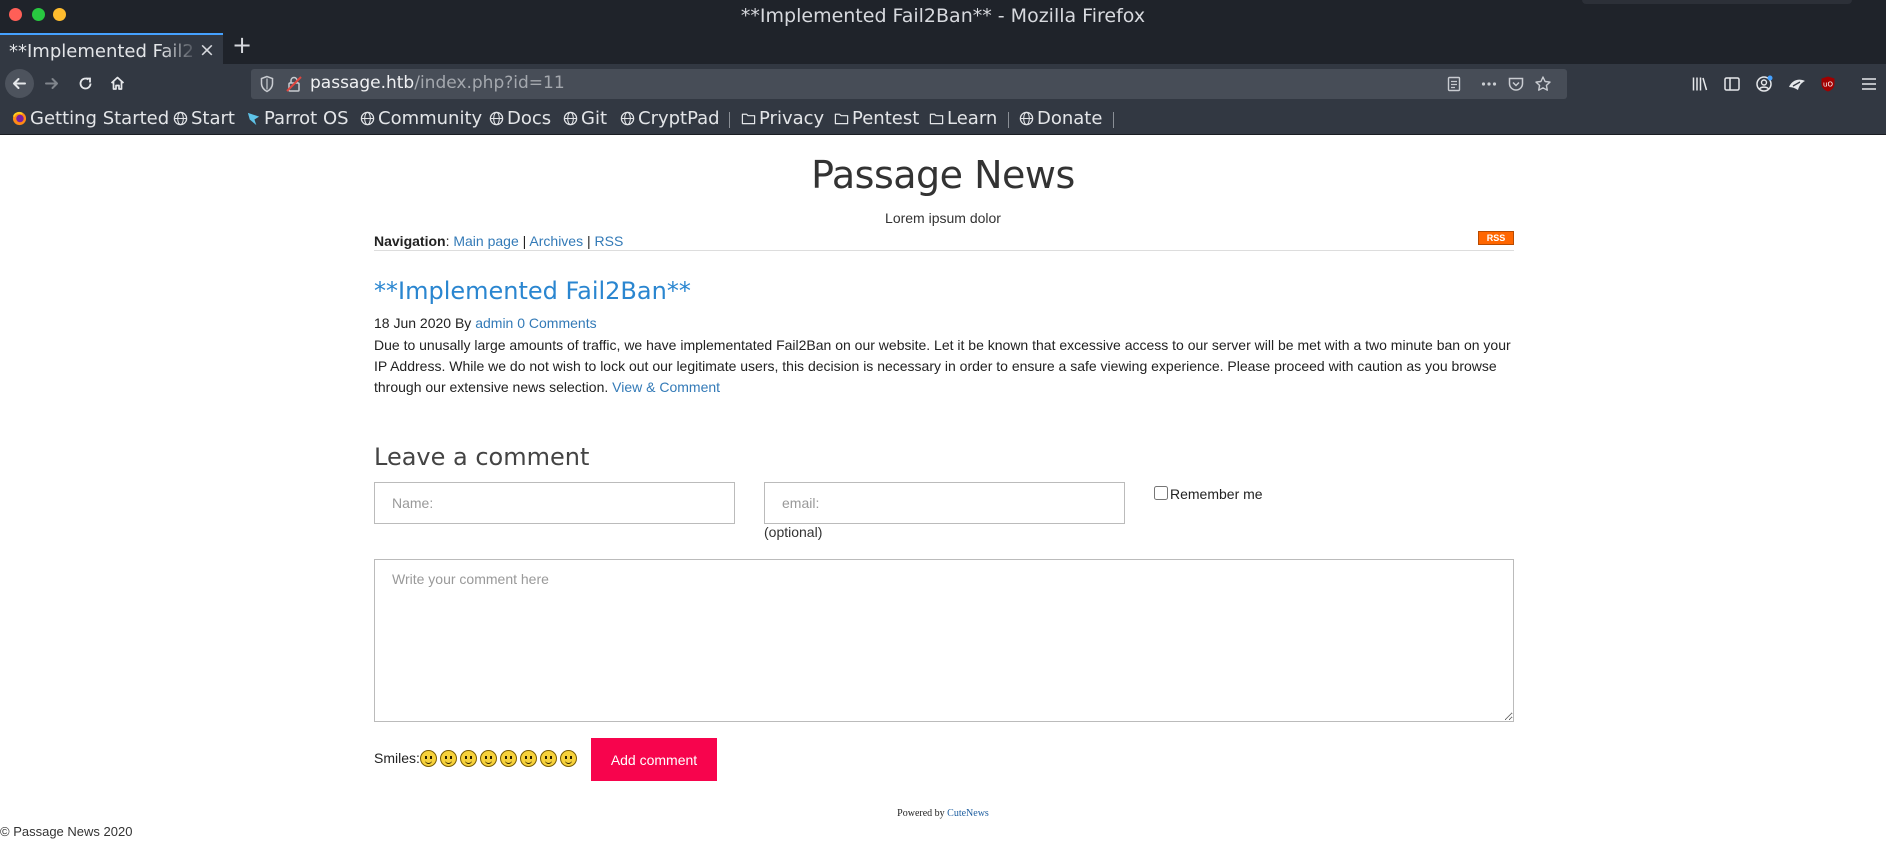 Image resolution: width=1886 pixels, height=849 pixels. What do you see at coordinates (944, 503) in the screenshot?
I see `email-input` at bounding box center [944, 503].